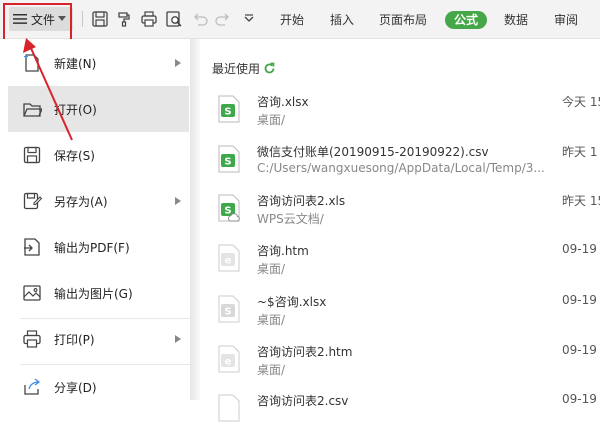 Image resolution: width=600 pixels, height=440 pixels. Describe the element at coordinates (400, 215) in the screenshot. I see `recent-file-item: S 咨询访问表2.xls WPS云文档/ 昨天 15` at that location.